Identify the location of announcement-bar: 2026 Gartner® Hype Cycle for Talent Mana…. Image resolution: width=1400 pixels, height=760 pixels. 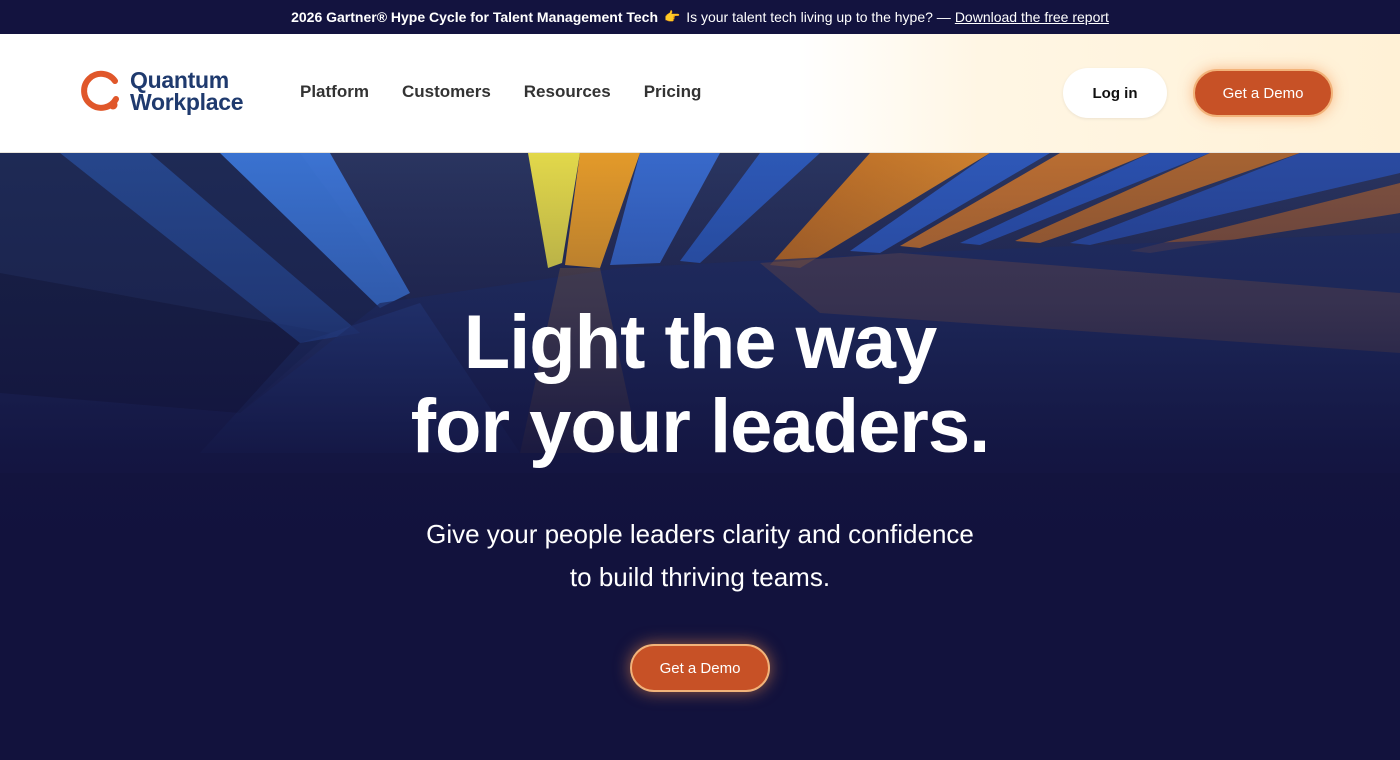
(700, 17).